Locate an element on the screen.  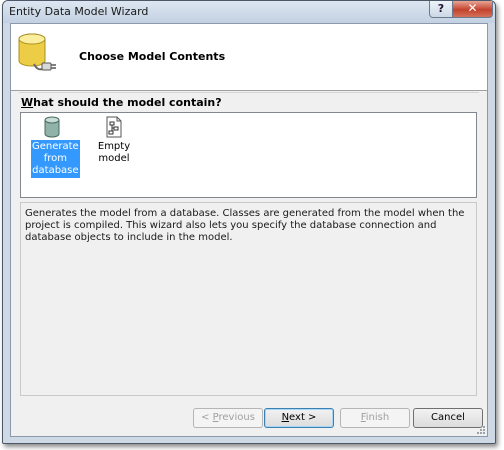
database-icon is located at coordinates (52, 127).